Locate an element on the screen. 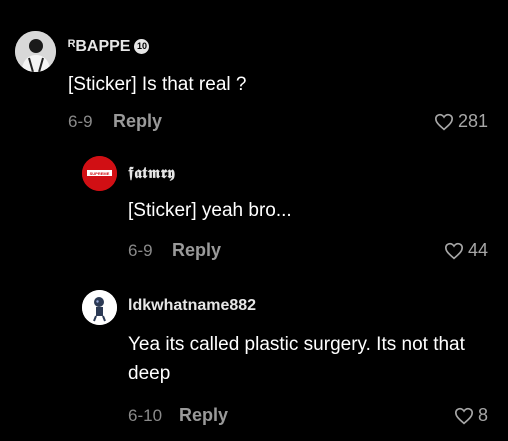 The image size is (508, 441). username: 𝖋𝖆𝖙𝖒𝖗𝖞 is located at coordinates (151, 173).